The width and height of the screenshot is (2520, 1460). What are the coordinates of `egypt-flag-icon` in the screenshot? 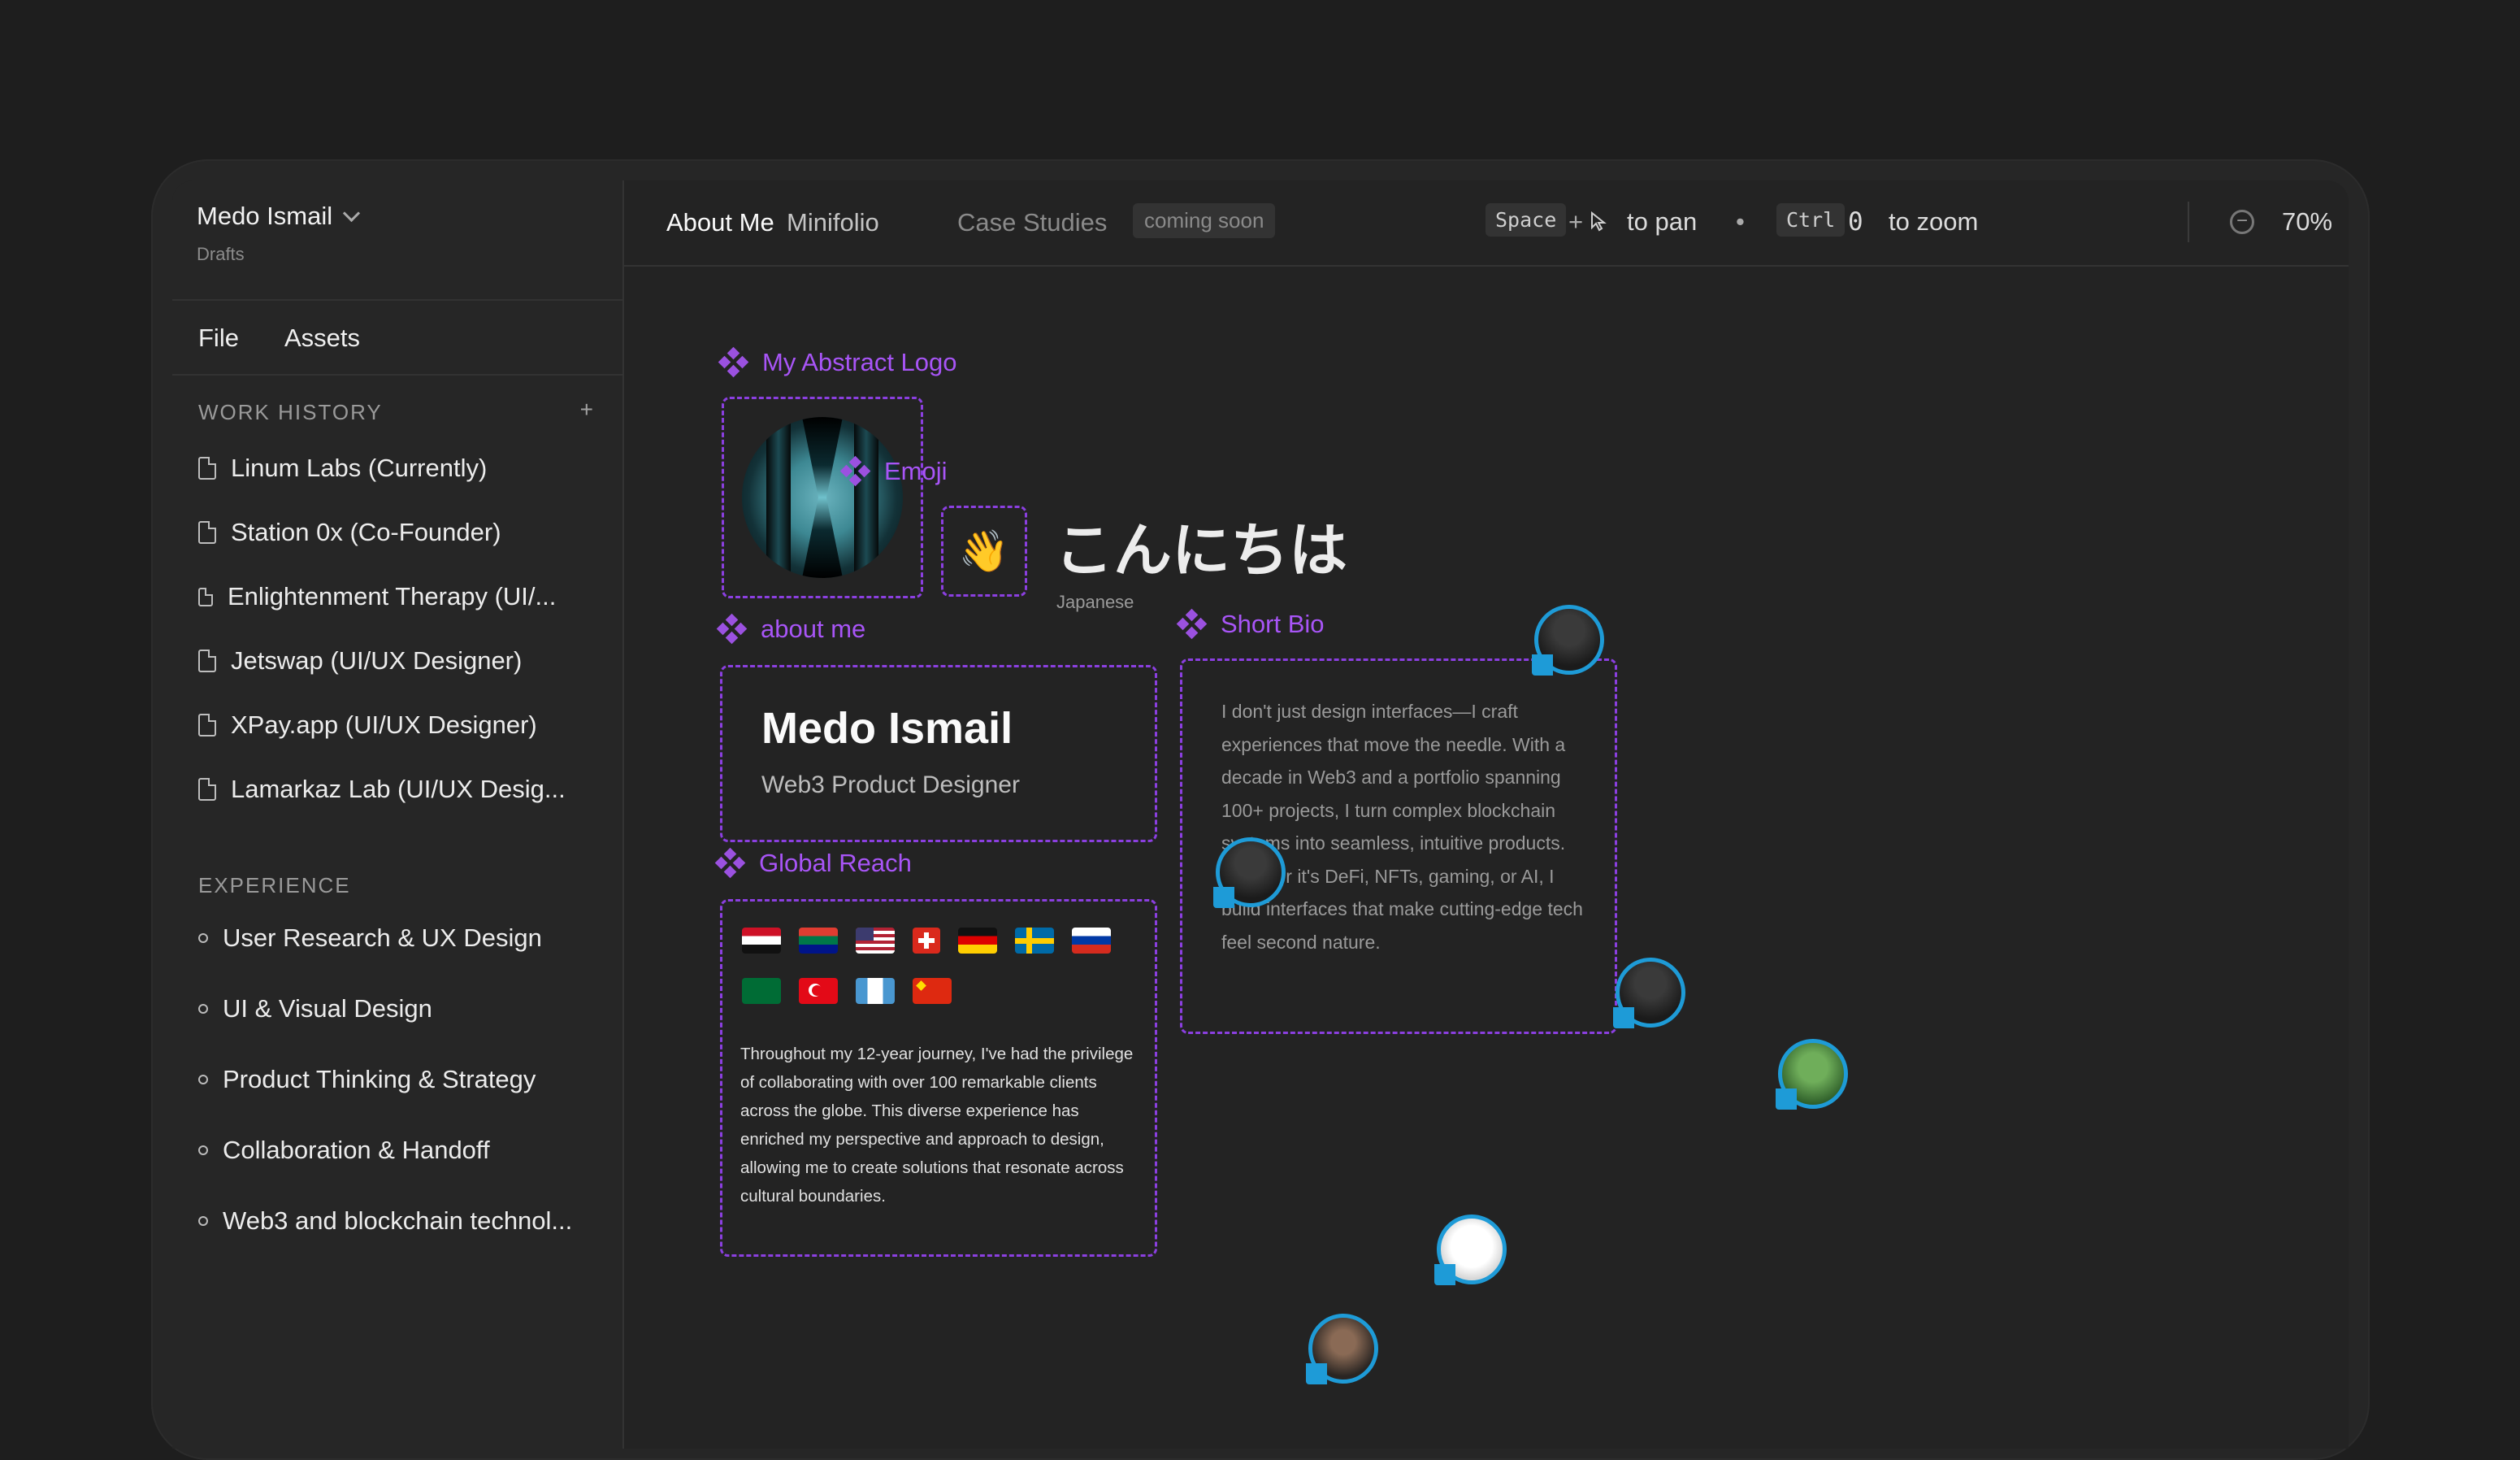 It's located at (761, 941).